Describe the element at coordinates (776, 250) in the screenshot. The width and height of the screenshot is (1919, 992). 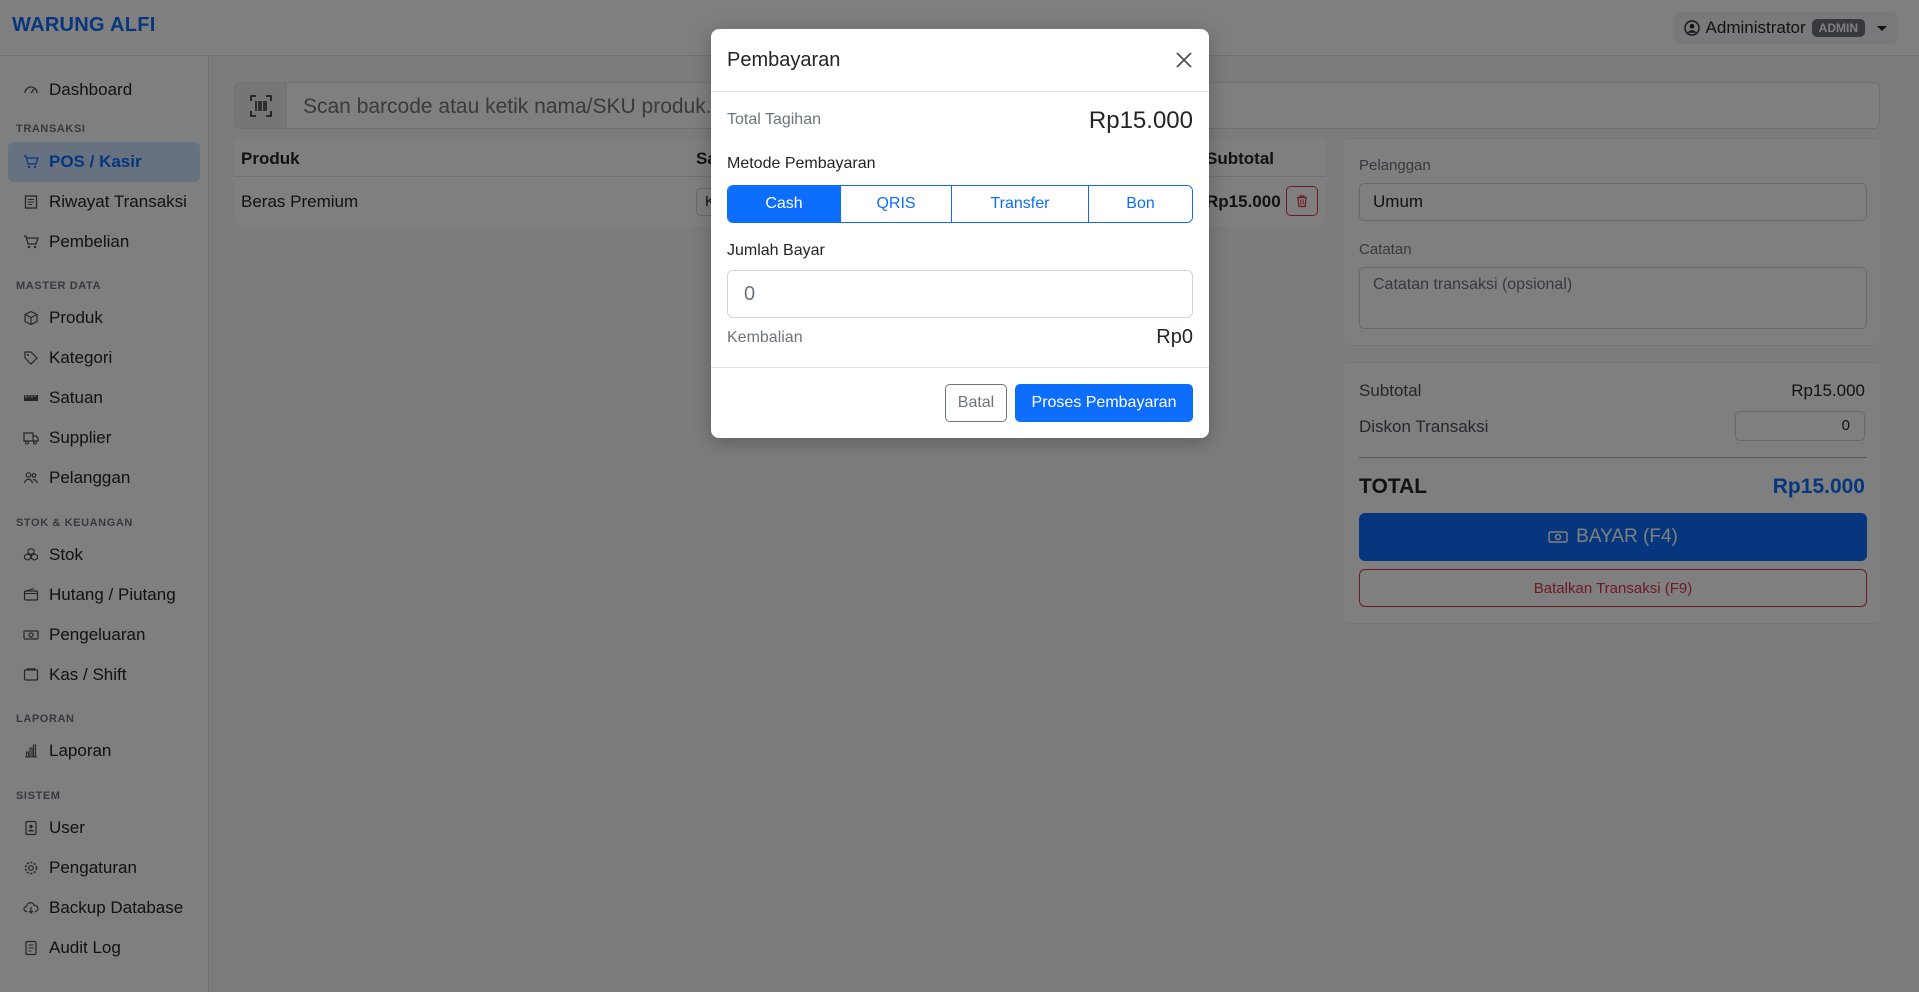
I see `amount-paid-label: Jumlah Bayar` at that location.